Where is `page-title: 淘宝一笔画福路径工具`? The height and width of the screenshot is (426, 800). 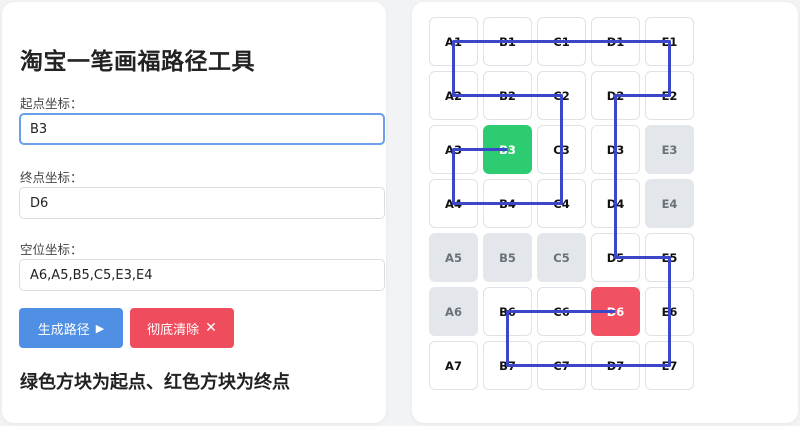 page-title: 淘宝一笔画福路径工具 is located at coordinates (137, 62).